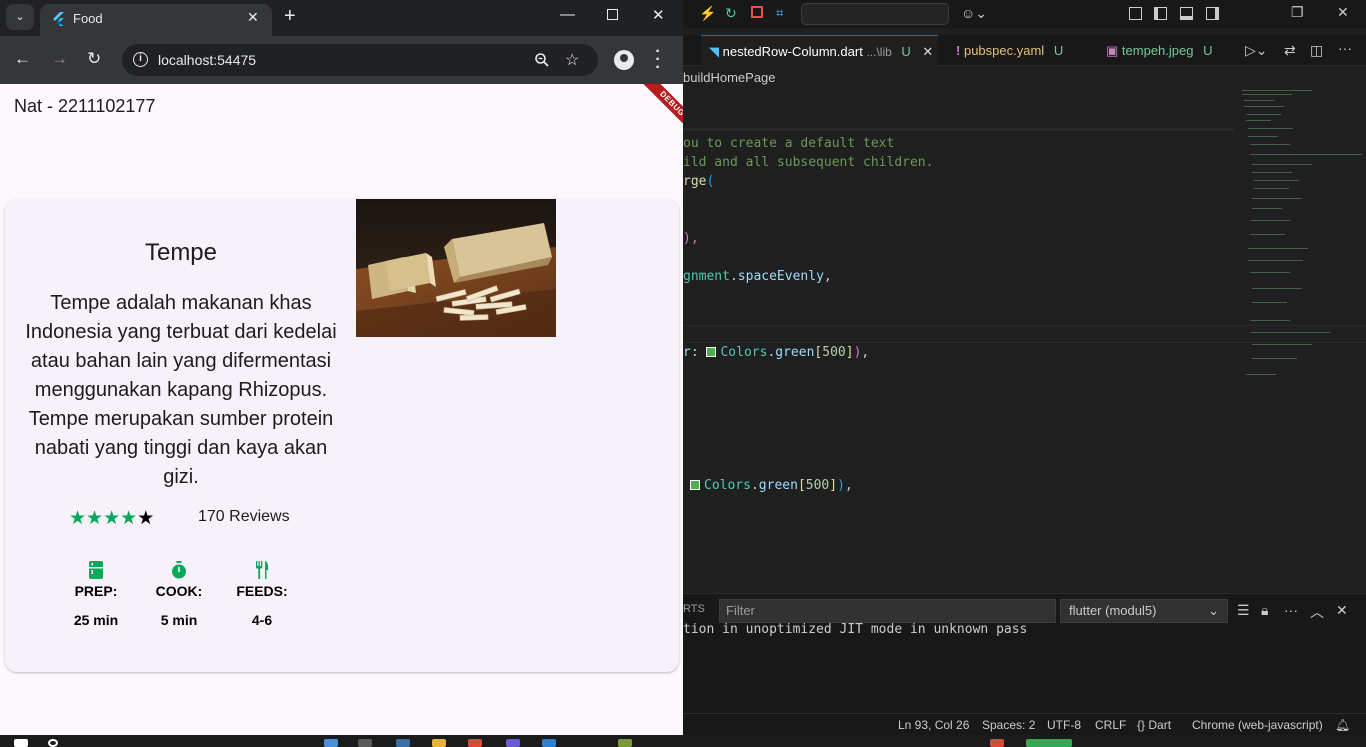  I want to click on close-icon: ✕, so click(1343, 12).